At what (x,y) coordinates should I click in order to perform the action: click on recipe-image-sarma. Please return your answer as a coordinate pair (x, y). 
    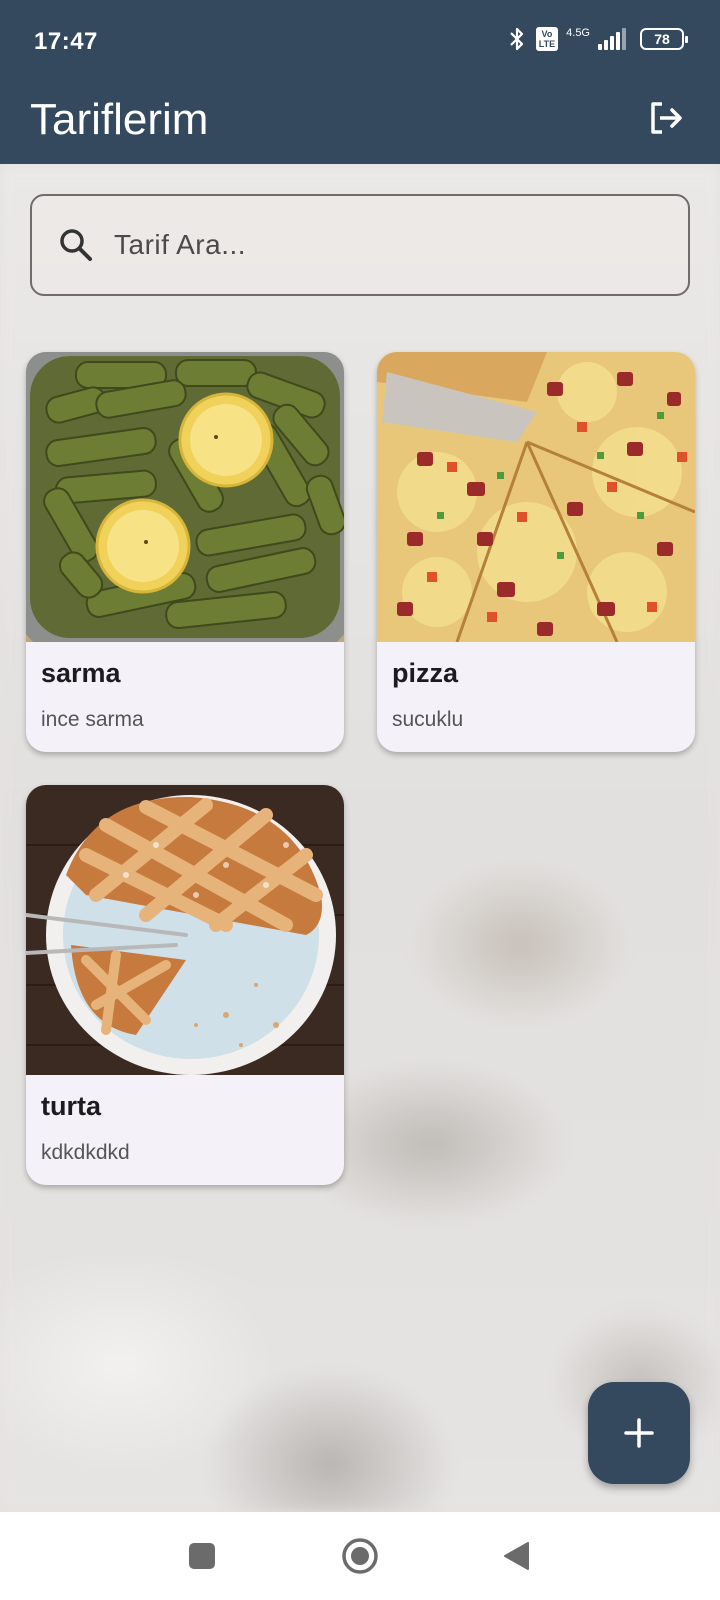
    Looking at the image, I should click on (185, 497).